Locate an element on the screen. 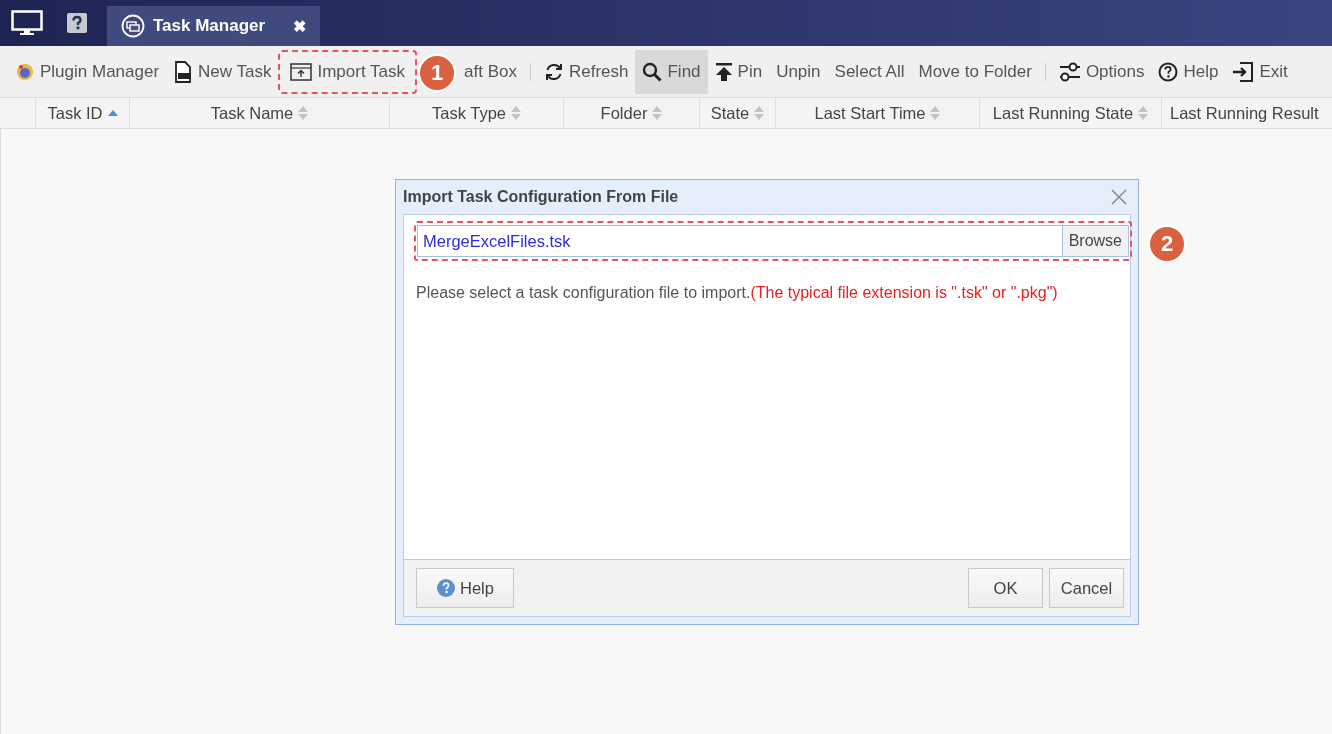  toolbar-button: Unpin is located at coordinates (798, 71).